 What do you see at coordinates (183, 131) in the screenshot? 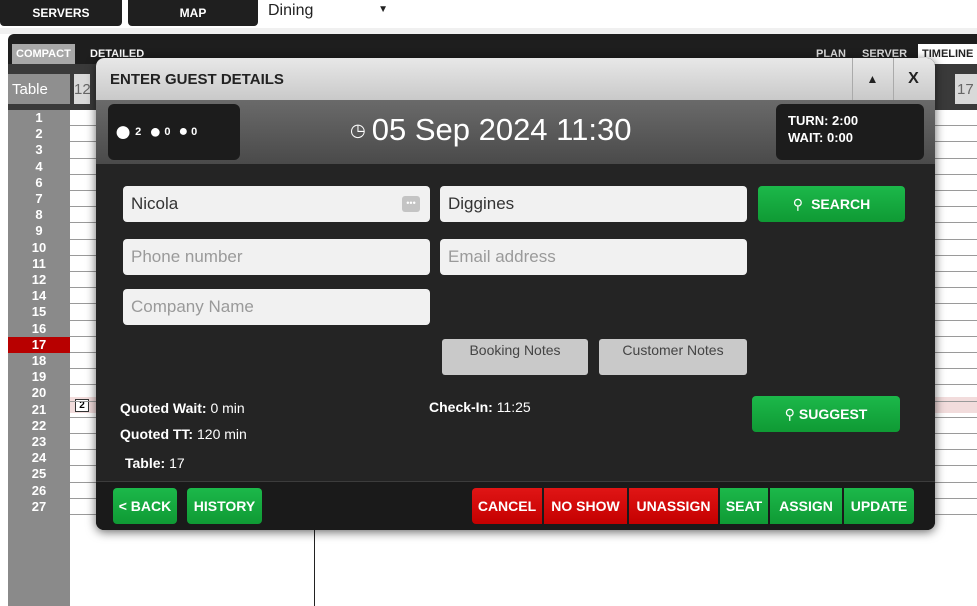
I see `baby-icon: ●` at bounding box center [183, 131].